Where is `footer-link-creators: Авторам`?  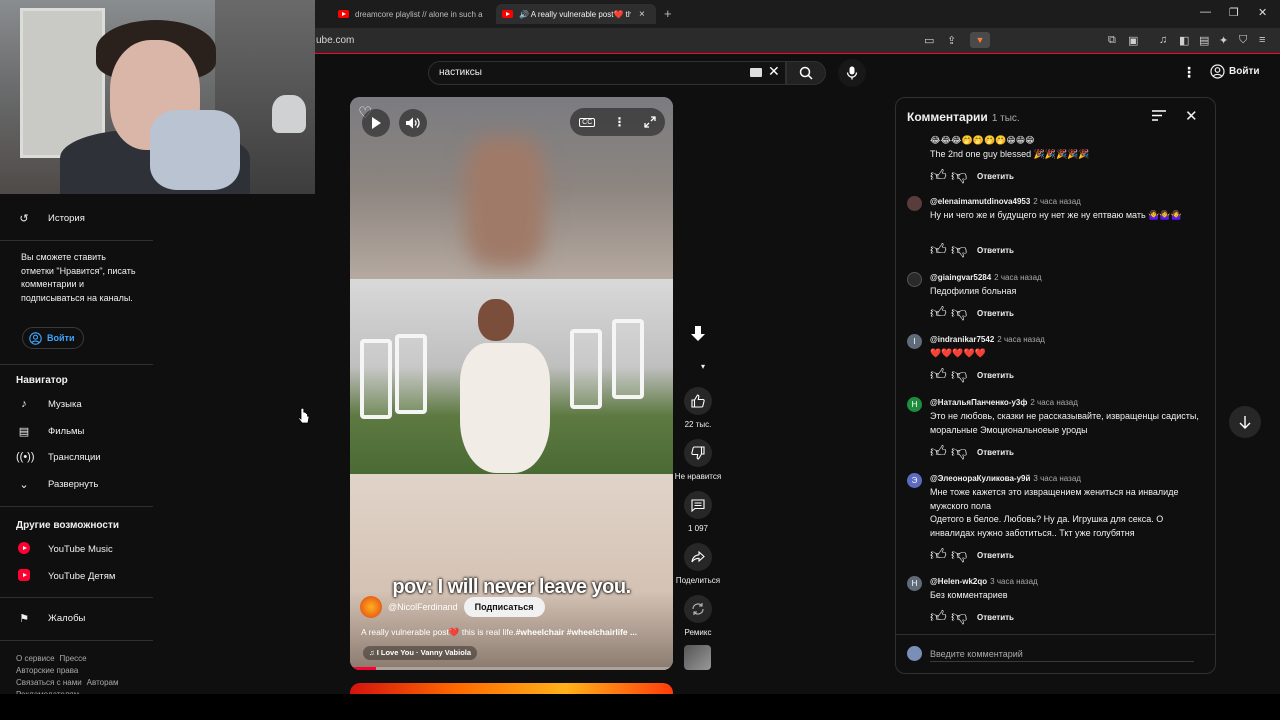
footer-link-creators: Авторам is located at coordinates (103, 682).